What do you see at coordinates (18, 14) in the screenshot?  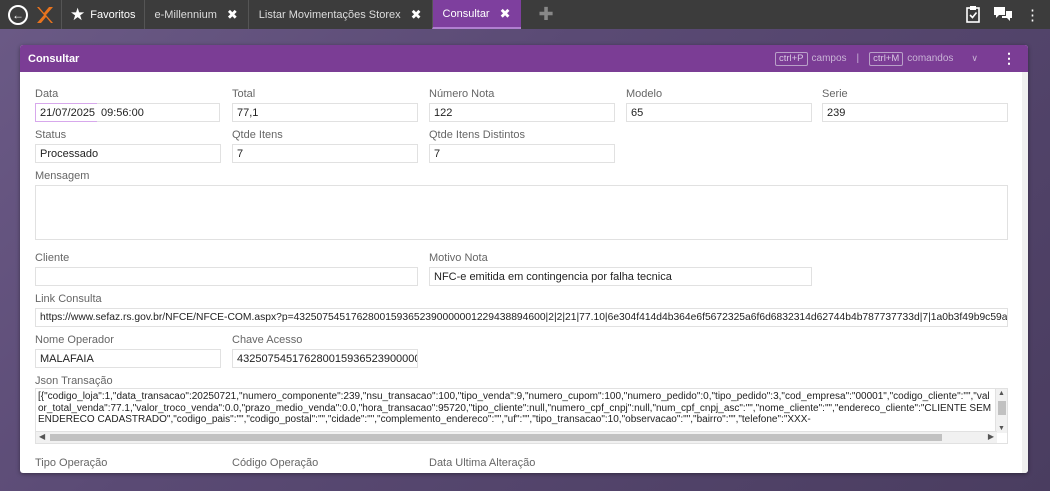 I see `back-arrow-icon: ←` at bounding box center [18, 14].